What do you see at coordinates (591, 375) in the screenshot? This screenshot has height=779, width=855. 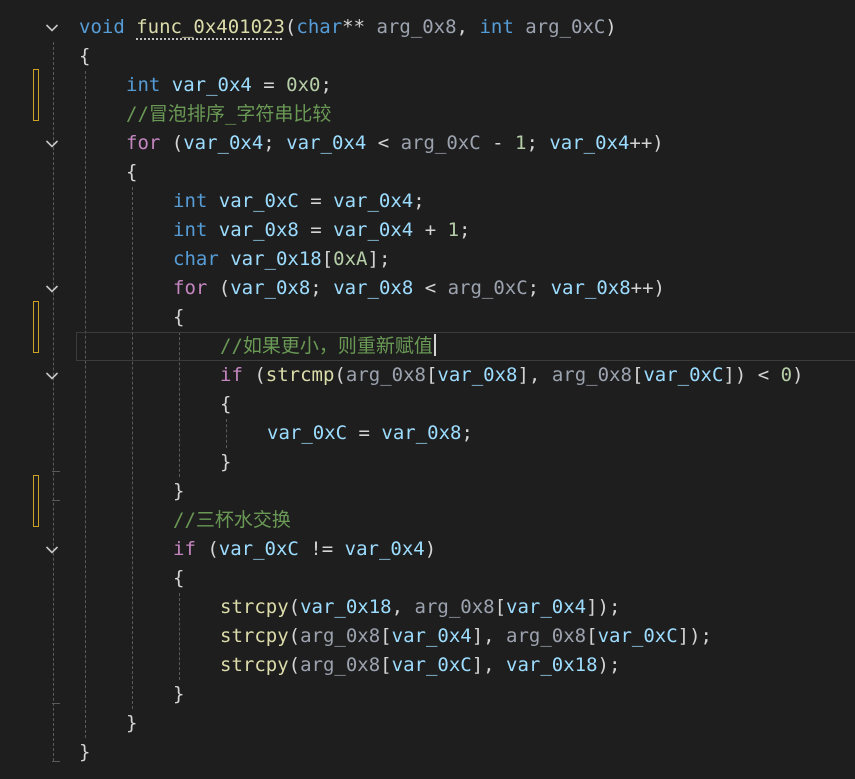 I see `code-token: arg_0x8` at bounding box center [591, 375].